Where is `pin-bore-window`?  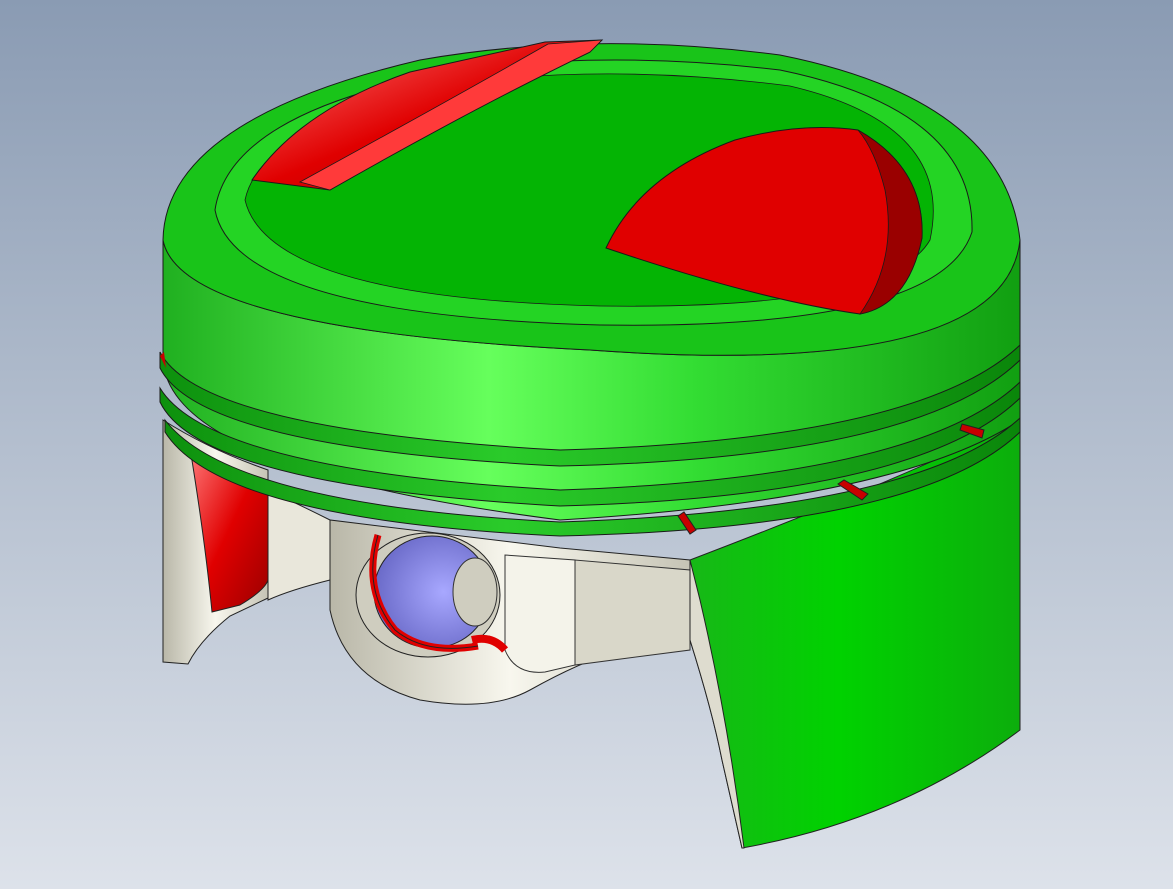 pin-bore-window is located at coordinates (475, 592).